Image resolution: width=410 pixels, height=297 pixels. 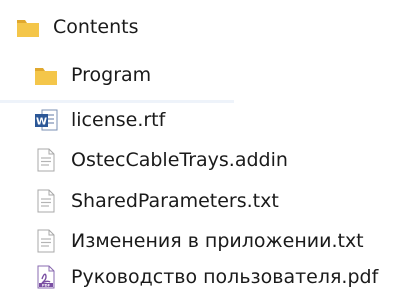 I want to click on tree-item-program: Program, so click(x=92, y=75).